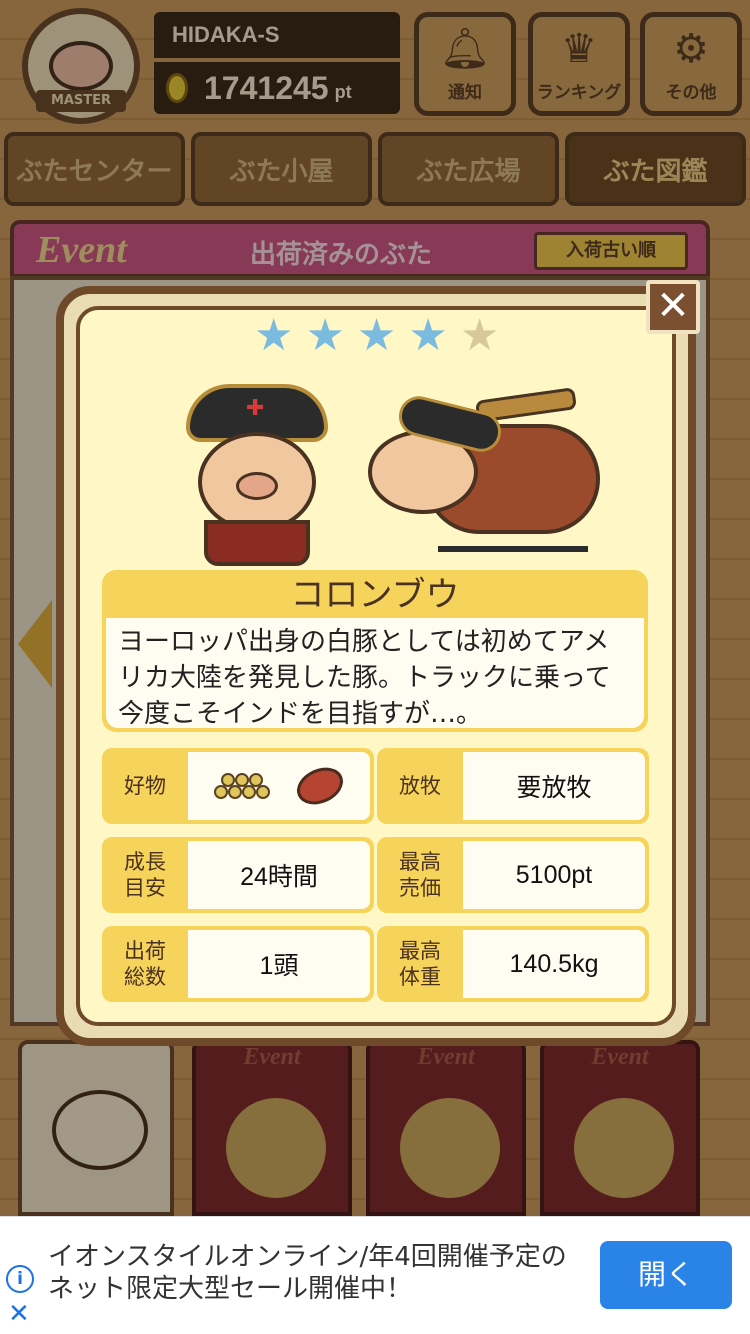 The height and width of the screenshot is (1334, 750). I want to click on stat-growth: 成長 目安 24時間, so click(238, 875).